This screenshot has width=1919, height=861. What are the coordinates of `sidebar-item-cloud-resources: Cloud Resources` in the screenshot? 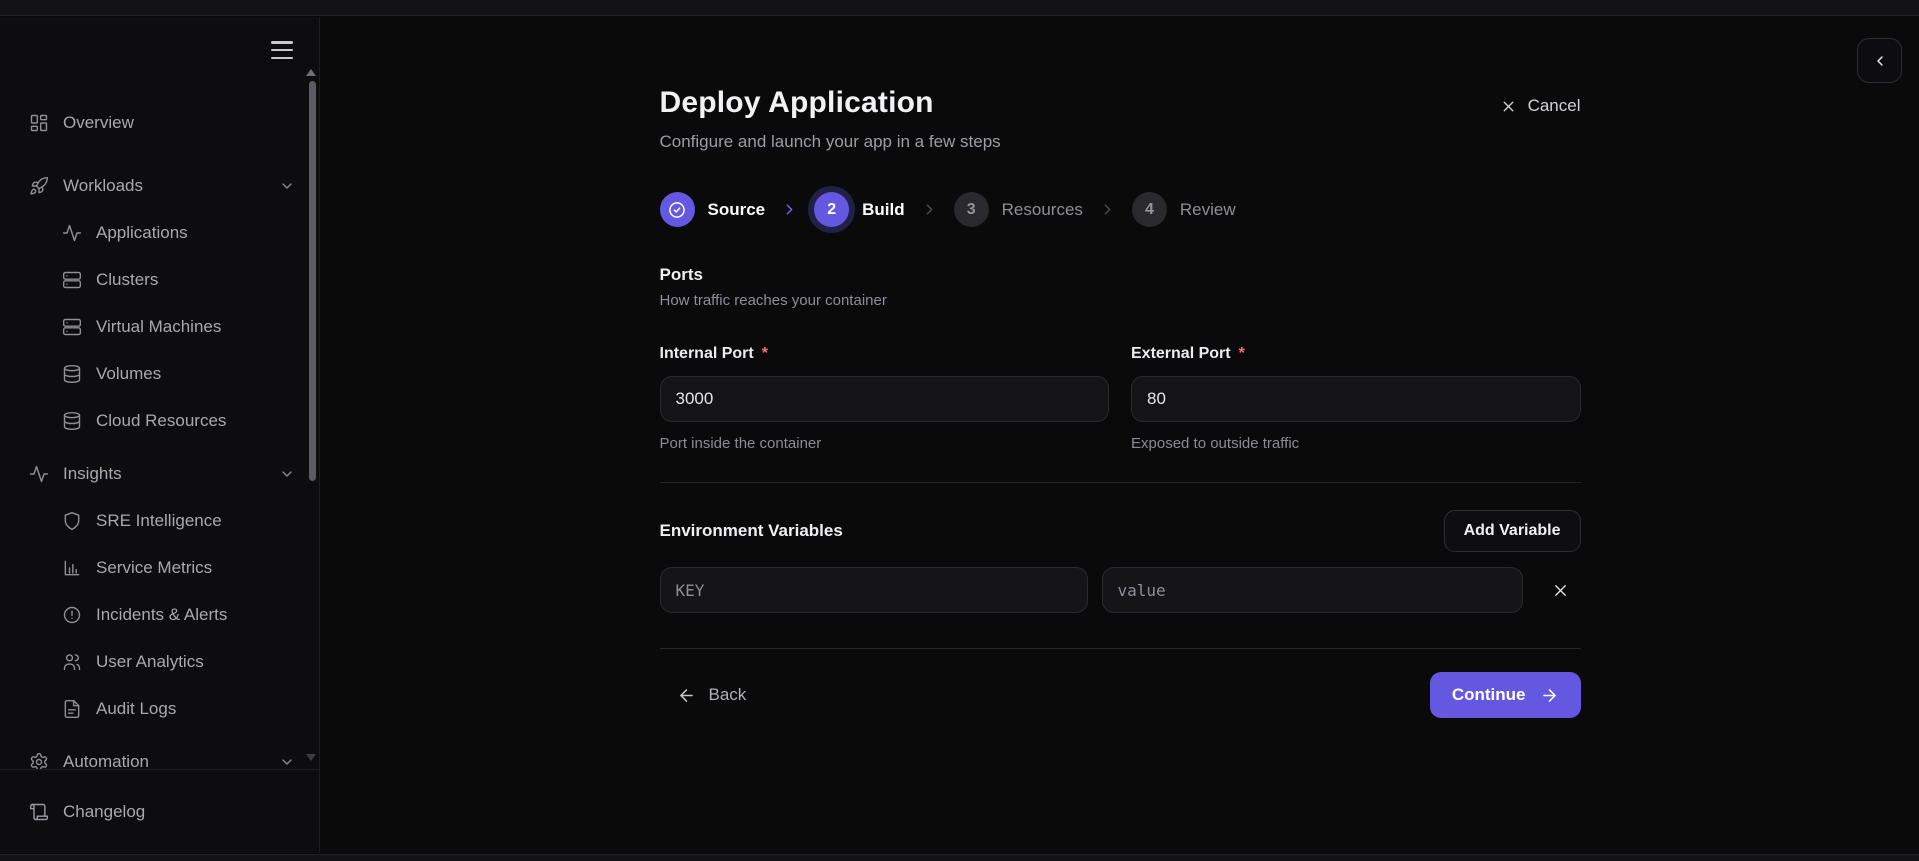 It's located at (159, 420).